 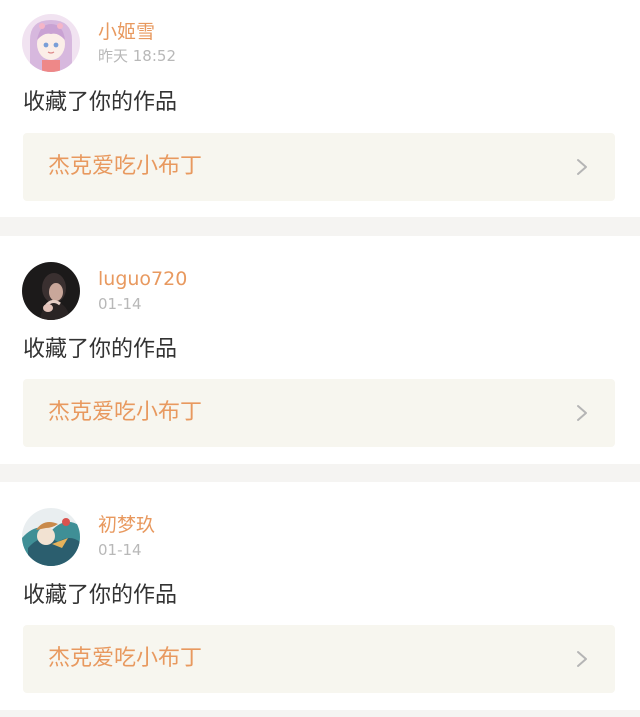 What do you see at coordinates (126, 32) in the screenshot?
I see `username: 小姬雪` at bounding box center [126, 32].